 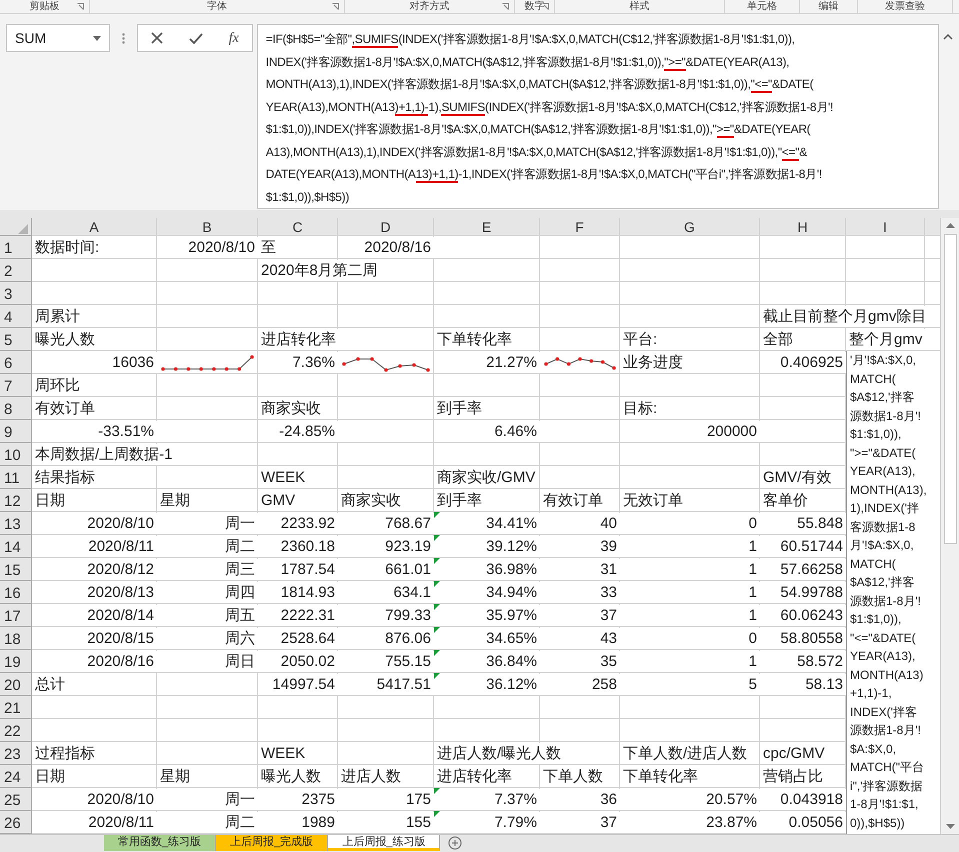 I want to click on row-header: 25, so click(x=16, y=799).